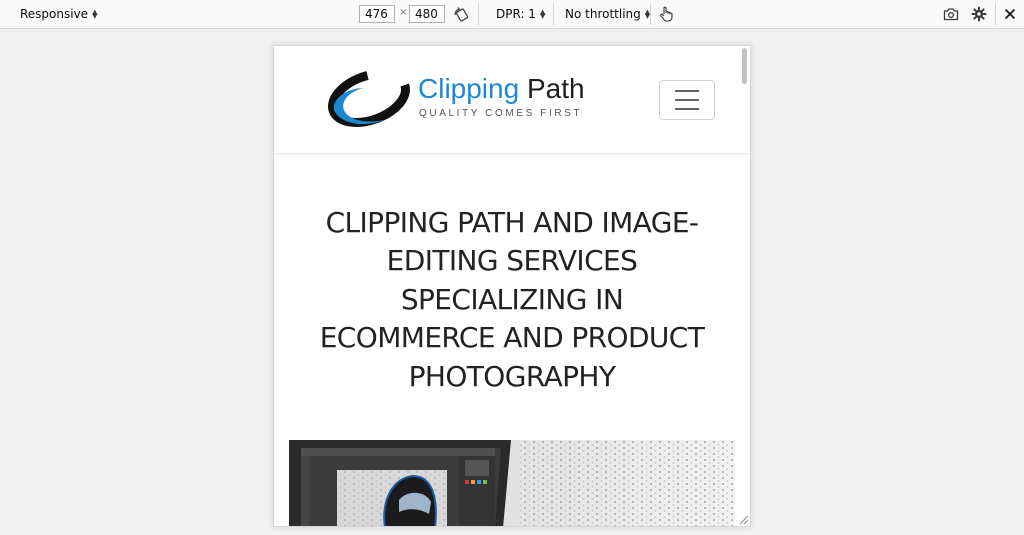 The height and width of the screenshot is (535, 1024). I want to click on resize-grip-icon, so click(743, 519).